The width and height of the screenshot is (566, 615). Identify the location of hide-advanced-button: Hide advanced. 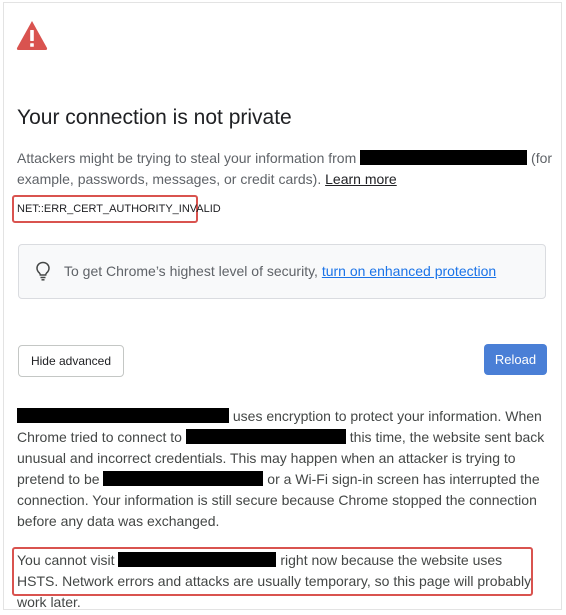
(71, 361).